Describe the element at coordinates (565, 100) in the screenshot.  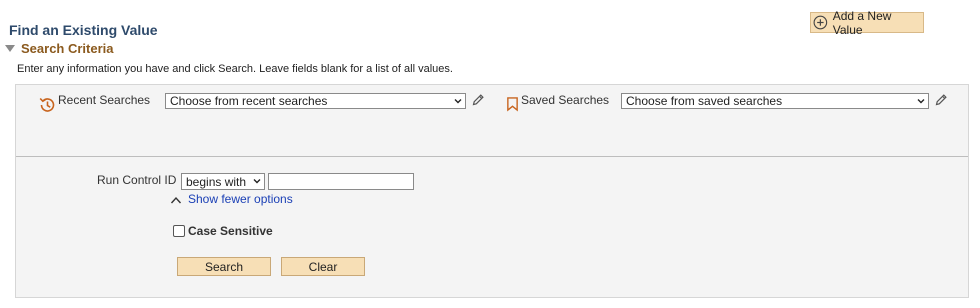
I see `saved-searches-label: Saved Searches` at that location.